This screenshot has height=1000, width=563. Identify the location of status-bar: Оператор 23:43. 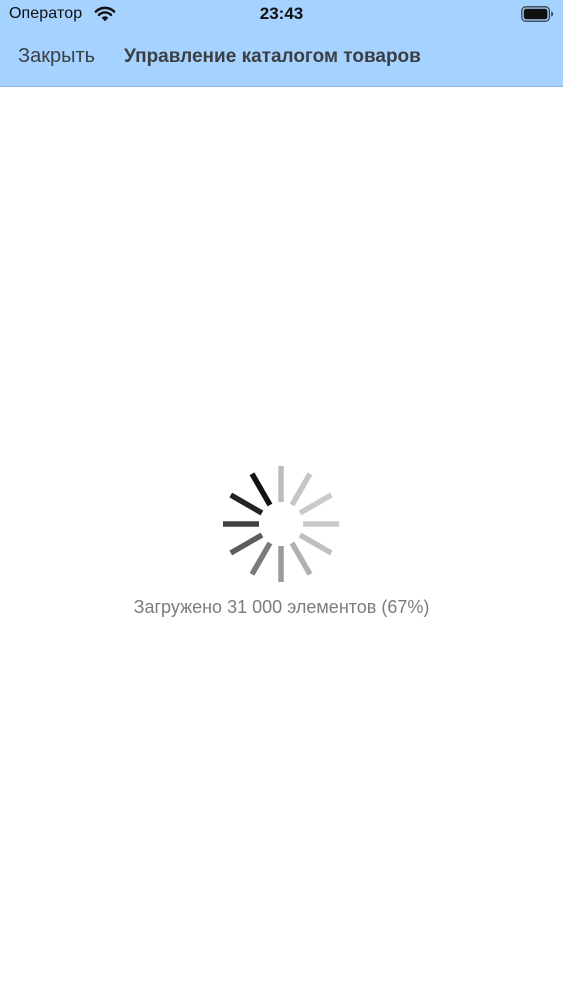
(281, 15).